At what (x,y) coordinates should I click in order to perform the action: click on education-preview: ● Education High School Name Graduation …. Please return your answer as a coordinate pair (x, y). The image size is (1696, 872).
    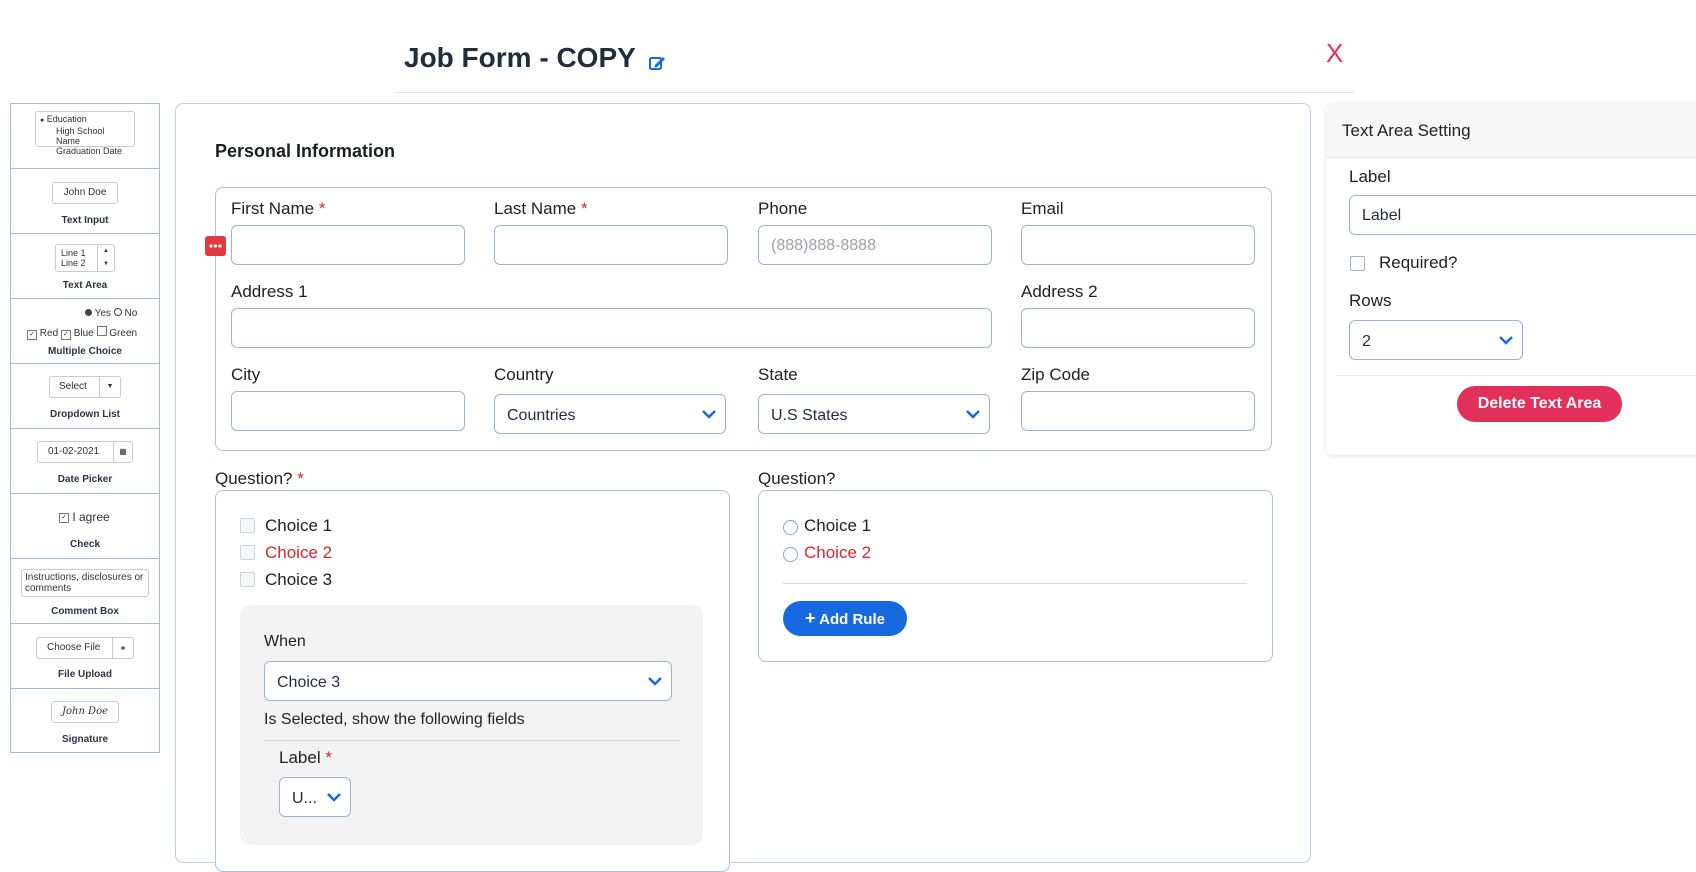
    Looking at the image, I should click on (85, 133).